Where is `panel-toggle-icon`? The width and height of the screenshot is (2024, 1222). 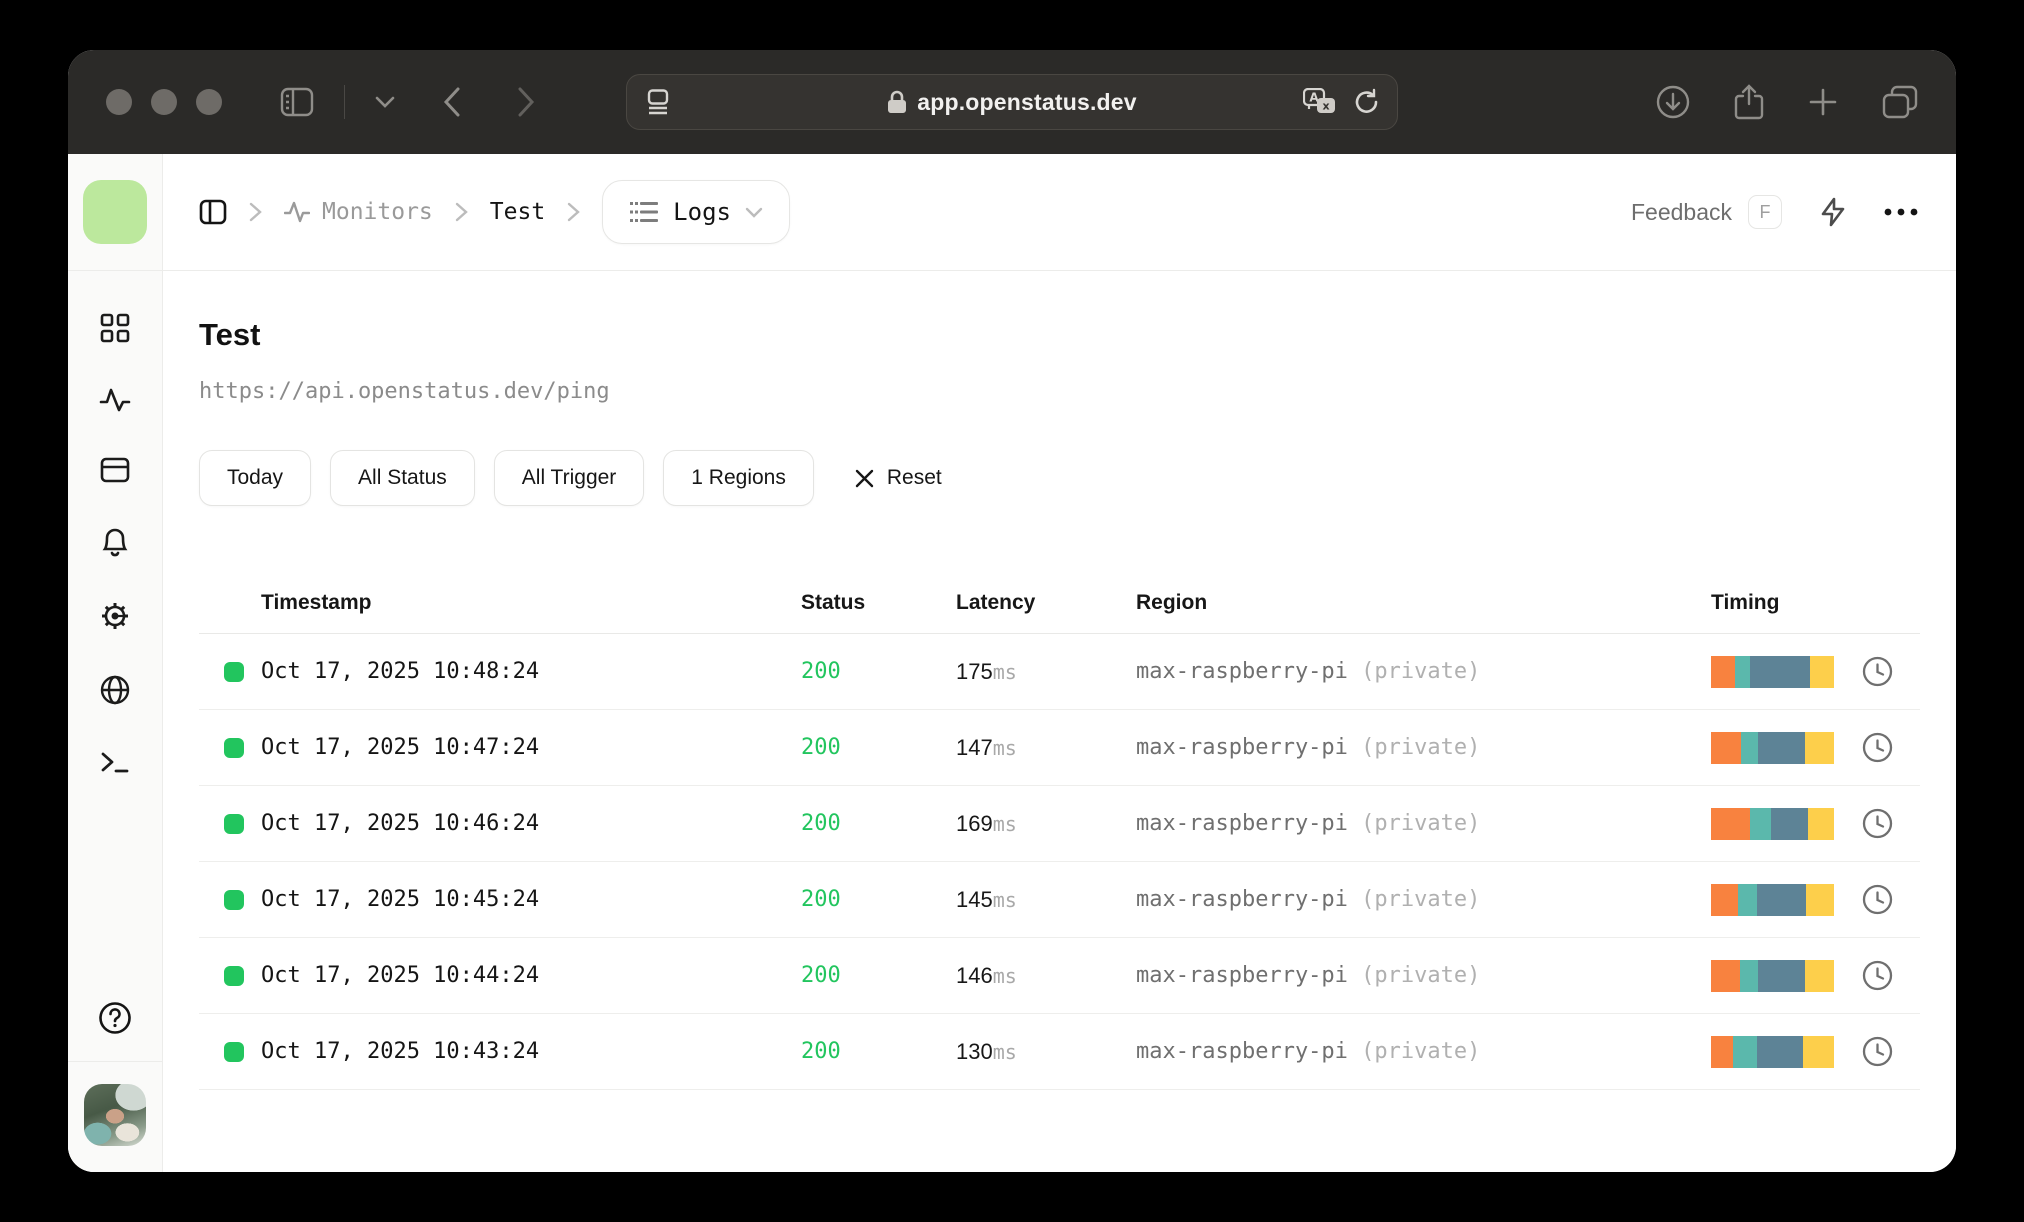 panel-toggle-icon is located at coordinates (213, 212).